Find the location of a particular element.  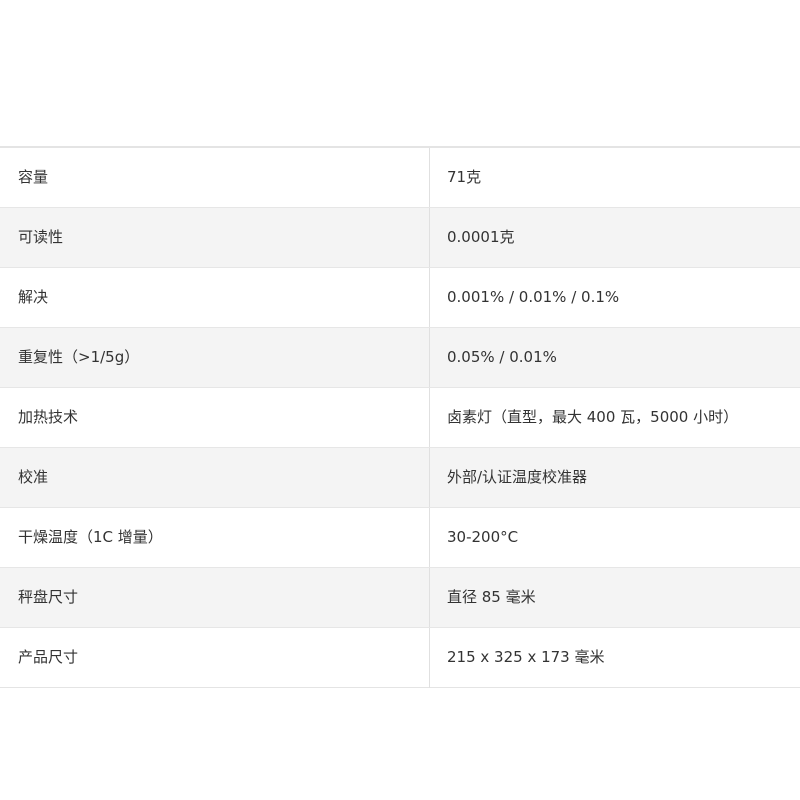

spec-value: 30-200°C is located at coordinates (614, 537).